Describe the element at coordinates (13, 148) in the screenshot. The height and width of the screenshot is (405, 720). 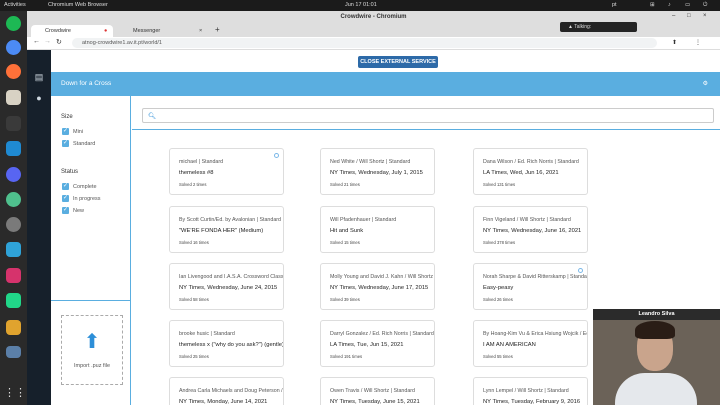
I see `vscode-icon` at that location.